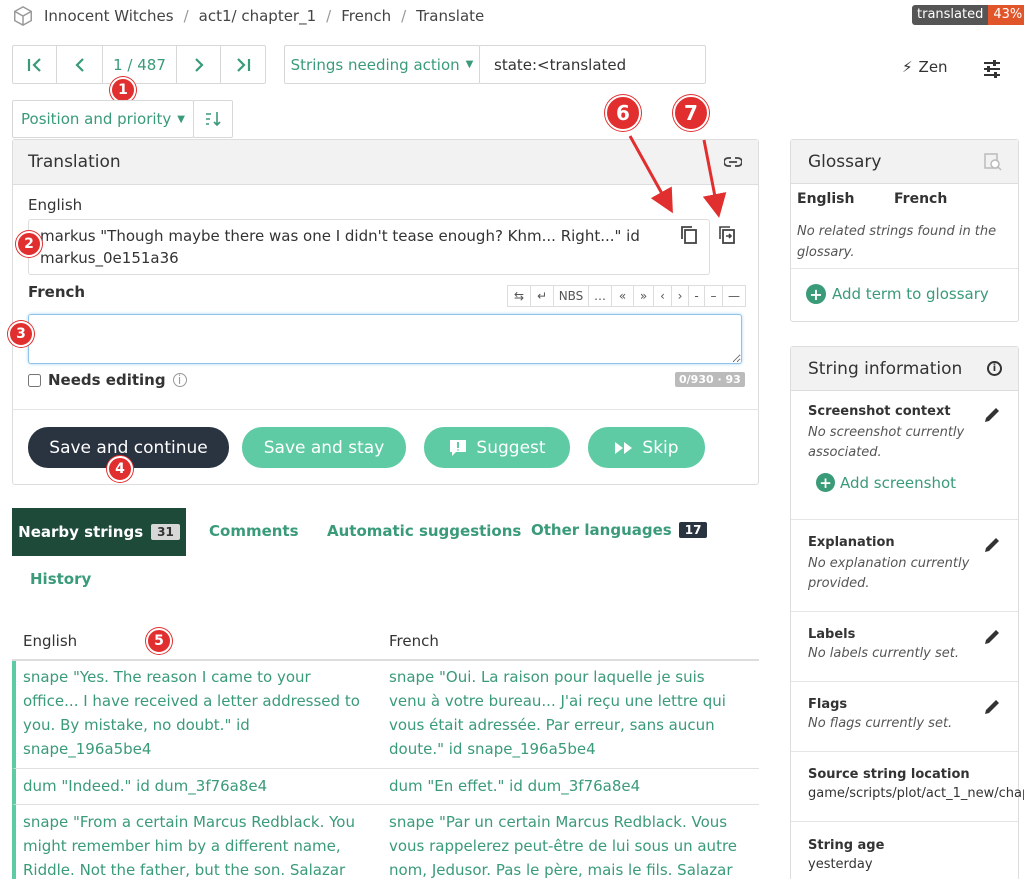 The height and width of the screenshot is (879, 1024). What do you see at coordinates (385, 162) in the screenshot?
I see `translation-panel-header: Translation` at bounding box center [385, 162].